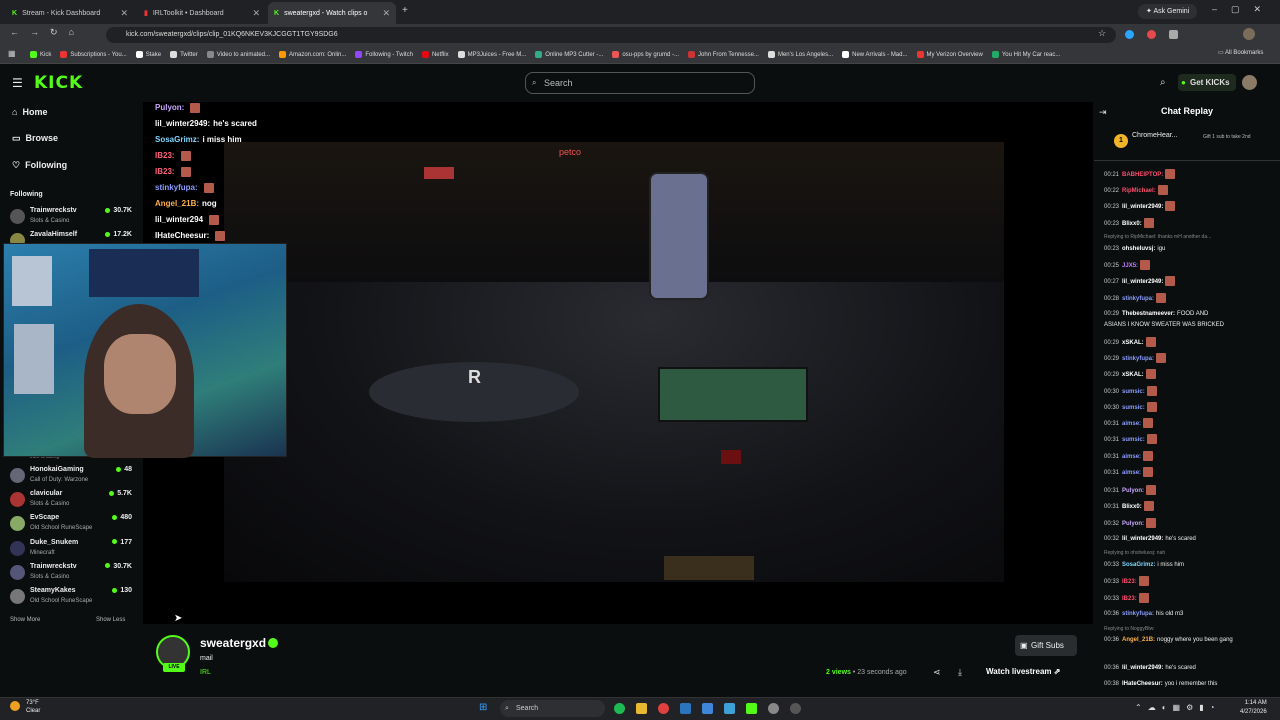  Describe the element at coordinates (1138, 565) in the screenshot. I see `chat-username: SosaGrimz:` at that location.